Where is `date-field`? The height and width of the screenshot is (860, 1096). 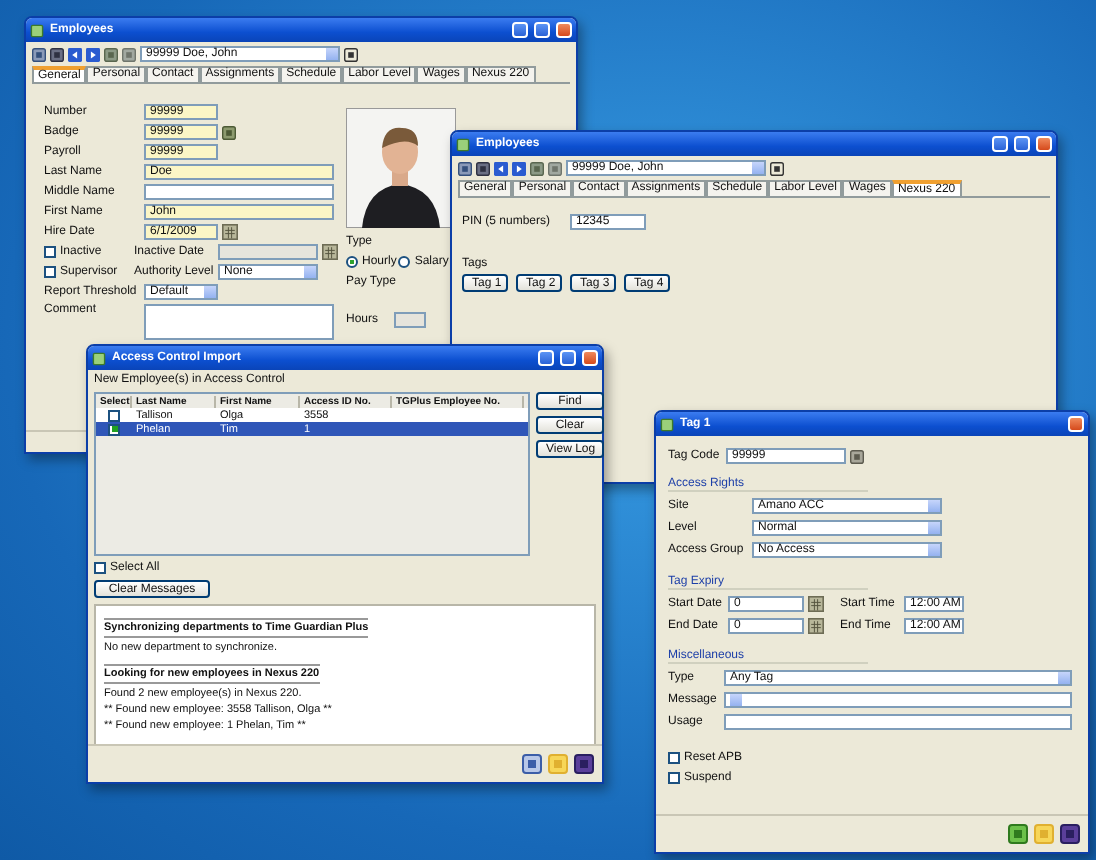 date-field is located at coordinates (268, 252).